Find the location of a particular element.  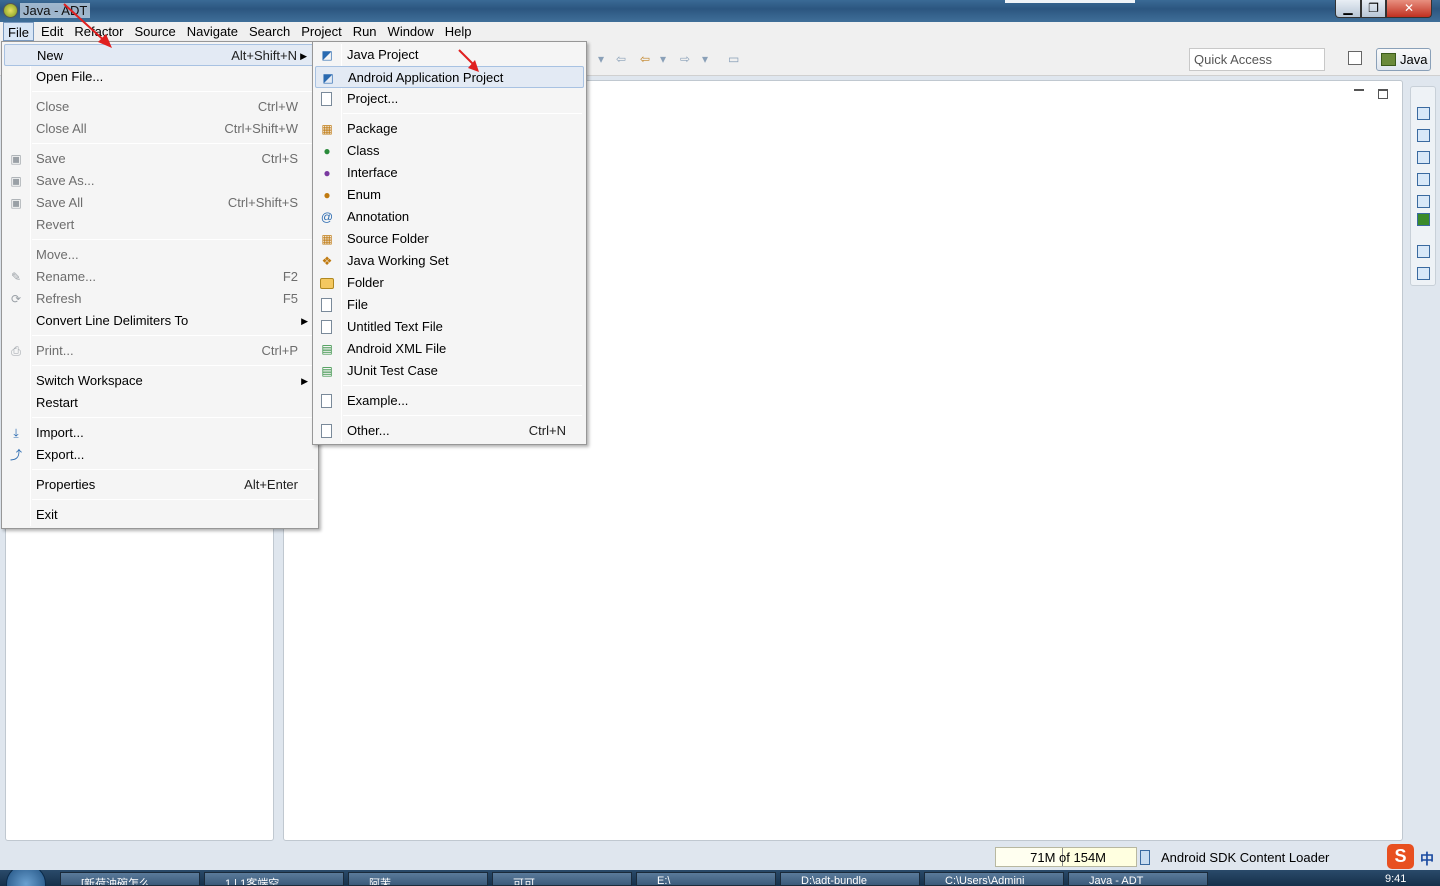

menu-window: Window is located at coordinates (411, 31).